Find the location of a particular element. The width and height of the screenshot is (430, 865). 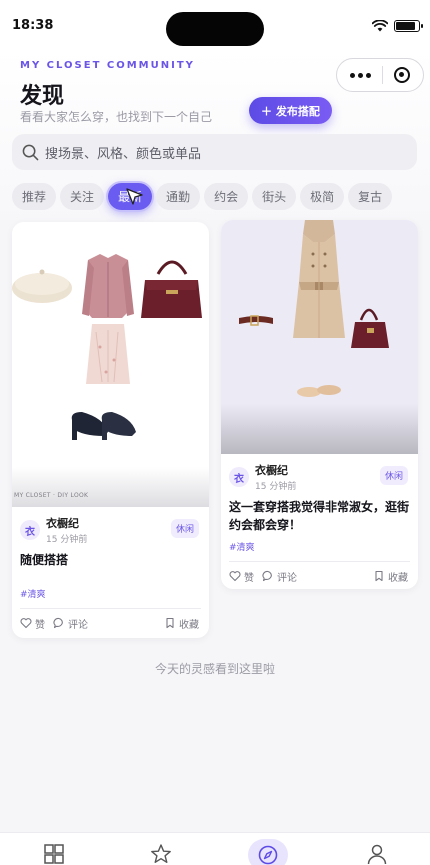

page-subtitle: 看看大家怎么穿，也找到下一个自己 is located at coordinates (116, 117).